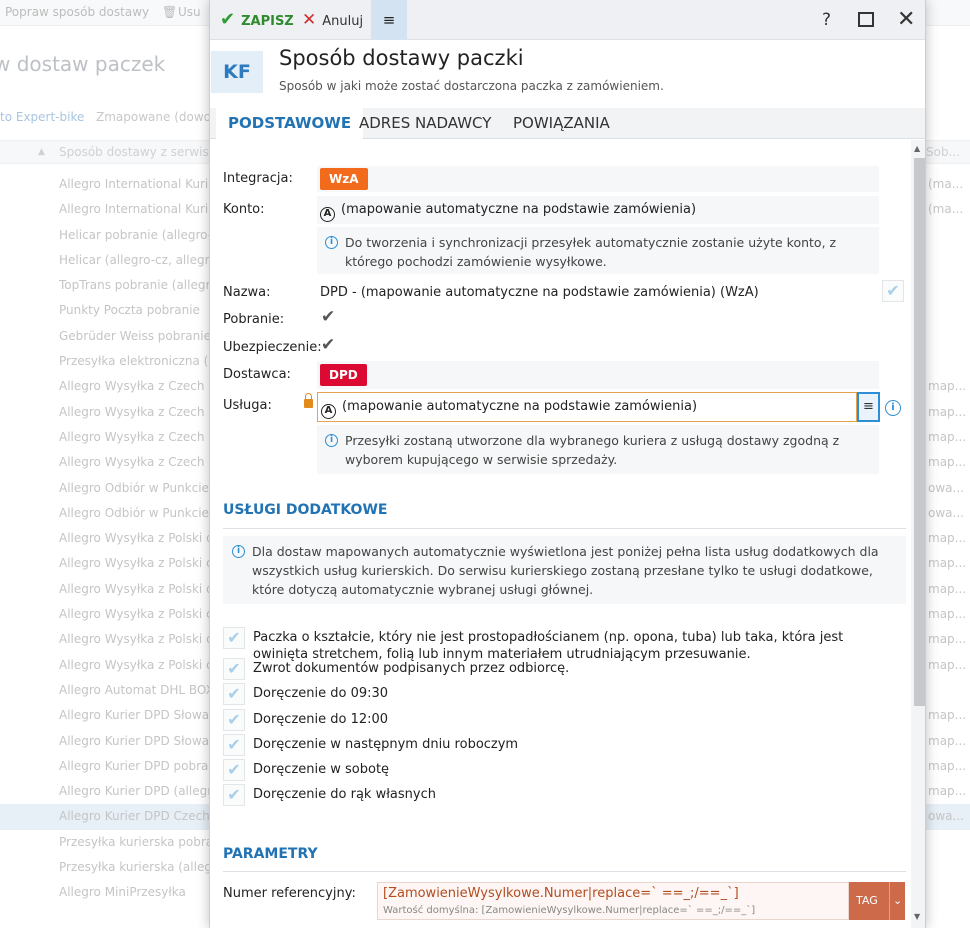 This screenshot has height=928, width=970. What do you see at coordinates (343, 21) in the screenshot?
I see `cancel-label: Anuluj` at bounding box center [343, 21].